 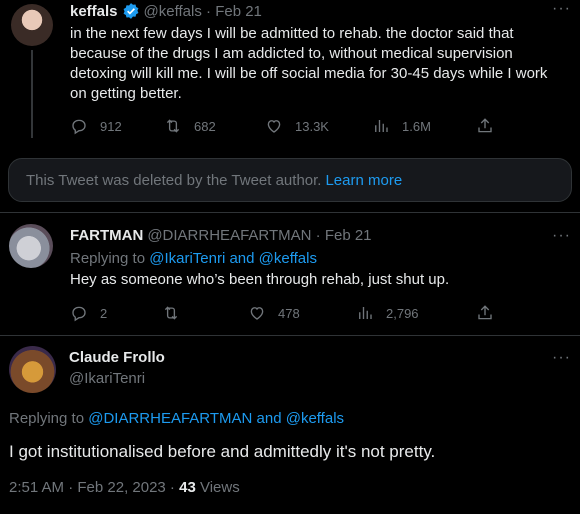 I want to click on author-name: keffals, so click(x=94, y=11).